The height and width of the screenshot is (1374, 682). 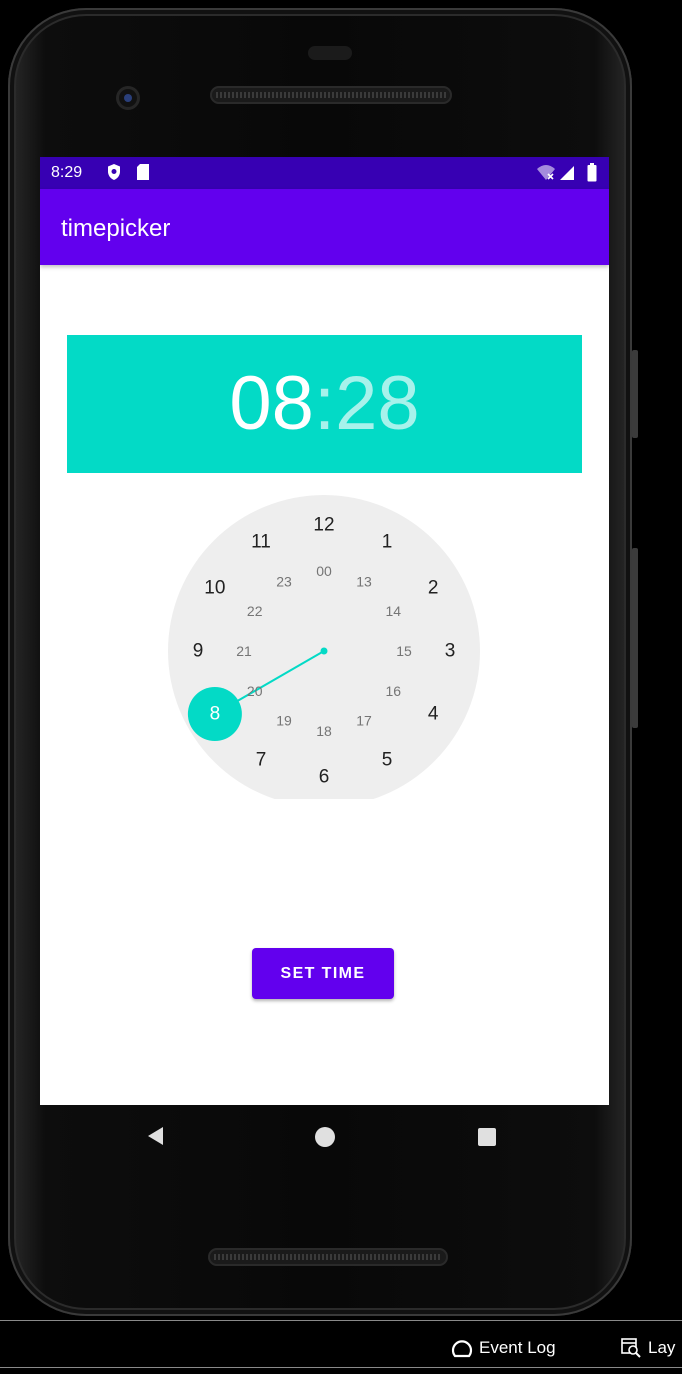 What do you see at coordinates (116, 228) in the screenshot?
I see `app-title: timepicker` at bounding box center [116, 228].